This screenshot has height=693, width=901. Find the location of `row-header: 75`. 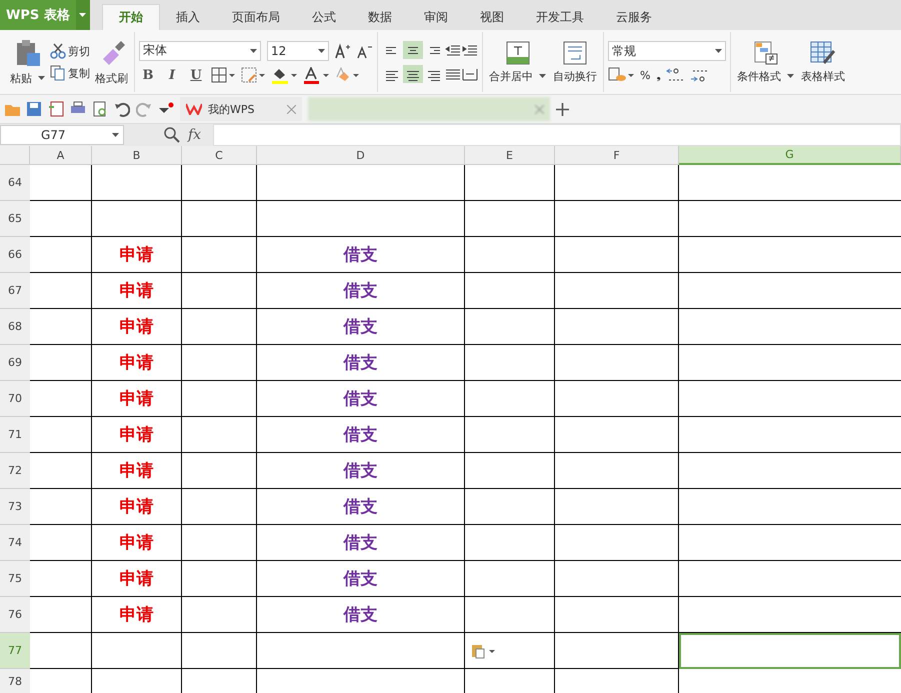

row-header: 75 is located at coordinates (15, 579).